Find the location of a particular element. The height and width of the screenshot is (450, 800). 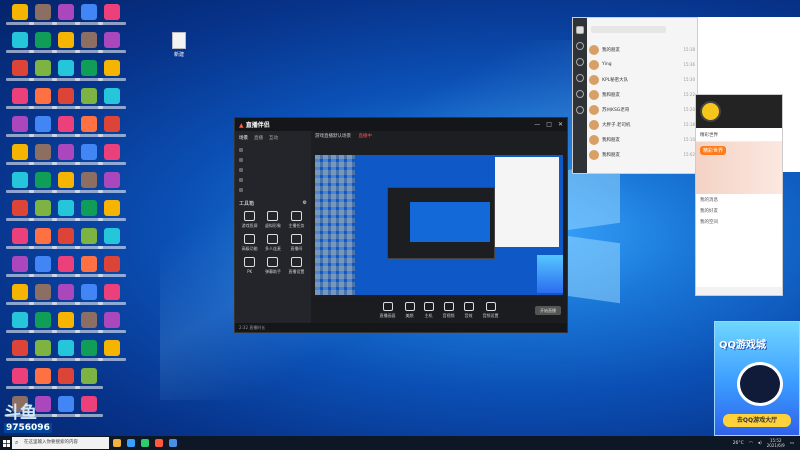

tool-item: 多人连麦 is located at coordinates (272, 243).